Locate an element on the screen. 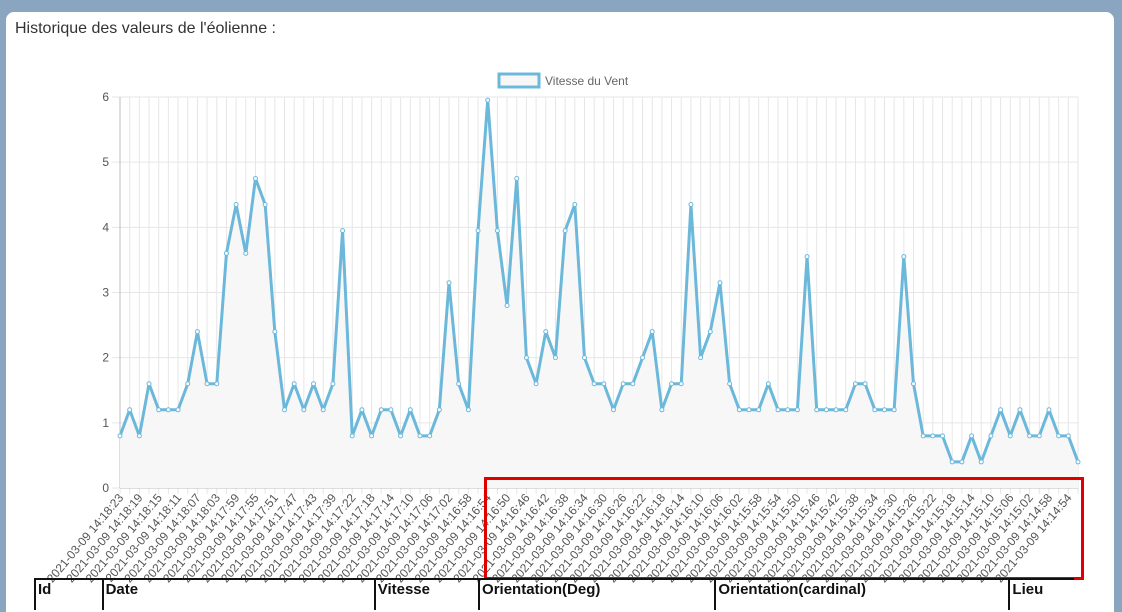  y-tick-label: 2 is located at coordinates (105, 358).